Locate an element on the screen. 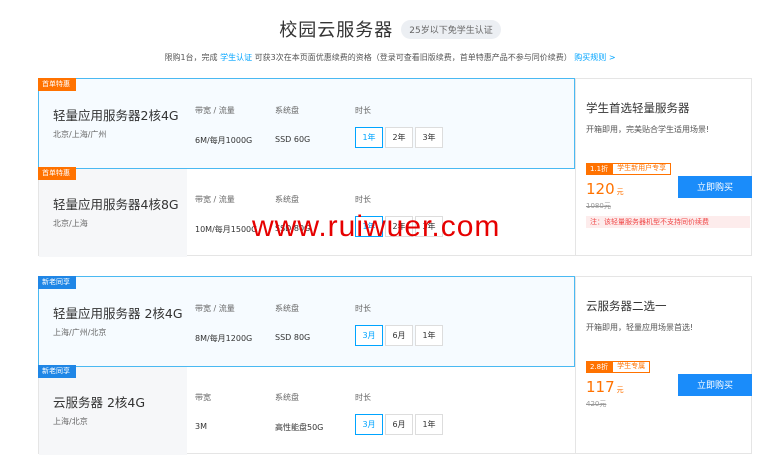  discount-rate: 2.8折 is located at coordinates (599, 367).